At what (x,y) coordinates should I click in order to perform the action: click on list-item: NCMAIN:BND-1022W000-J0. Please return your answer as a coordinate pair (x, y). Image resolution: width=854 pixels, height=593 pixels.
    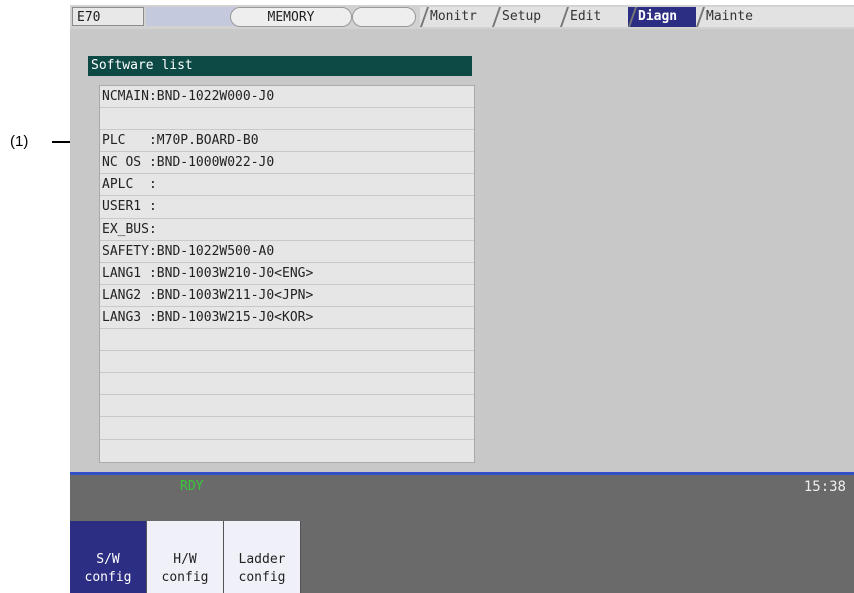
    Looking at the image, I should click on (287, 97).